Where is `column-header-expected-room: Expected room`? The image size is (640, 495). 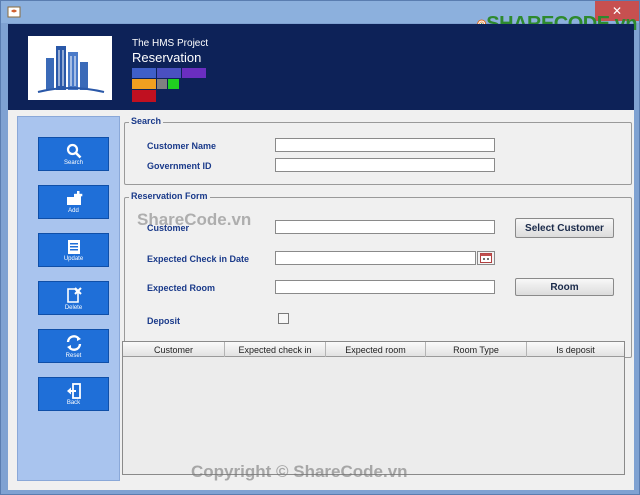 column-header-expected-room: Expected room is located at coordinates (376, 349).